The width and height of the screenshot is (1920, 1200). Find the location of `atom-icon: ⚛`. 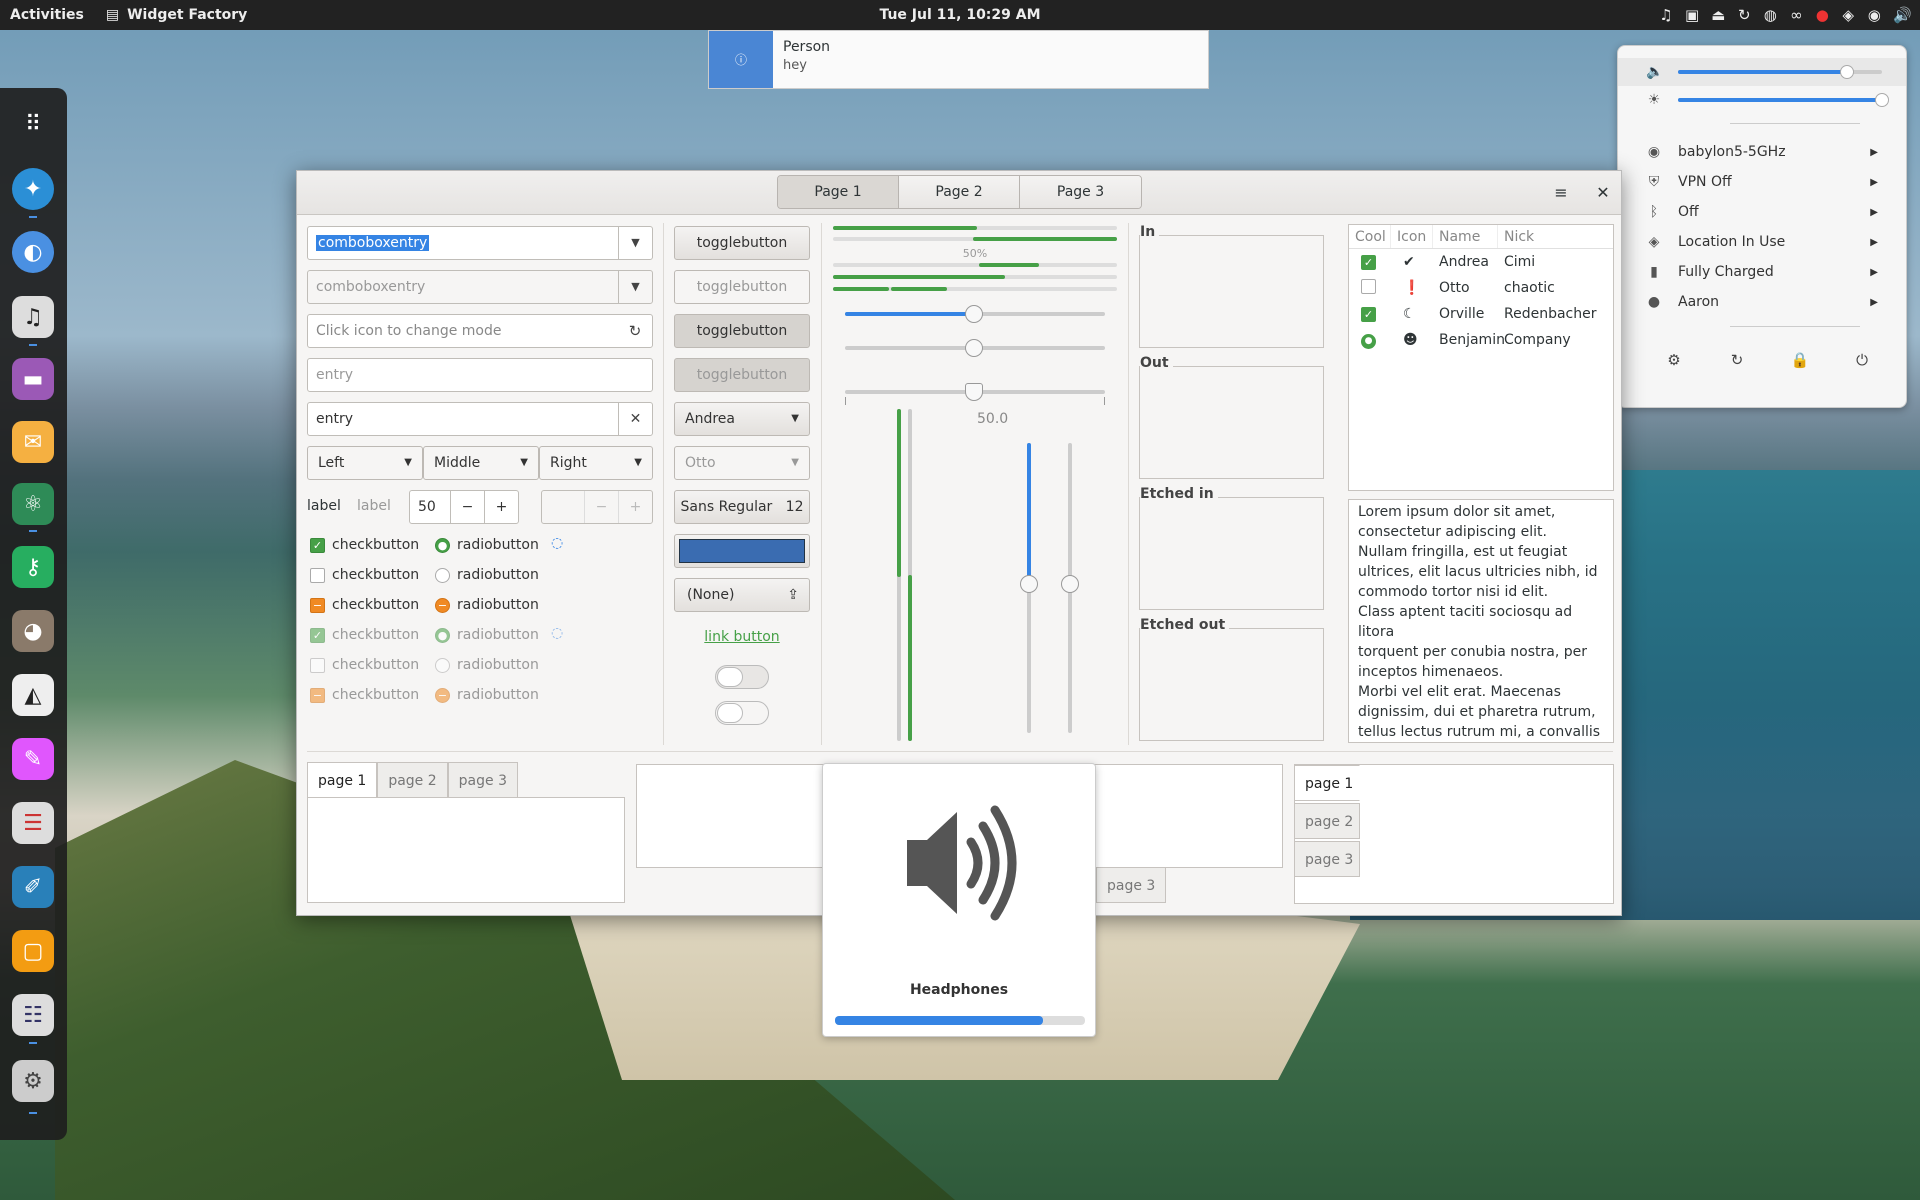

atom-icon: ⚛ is located at coordinates (33, 504).